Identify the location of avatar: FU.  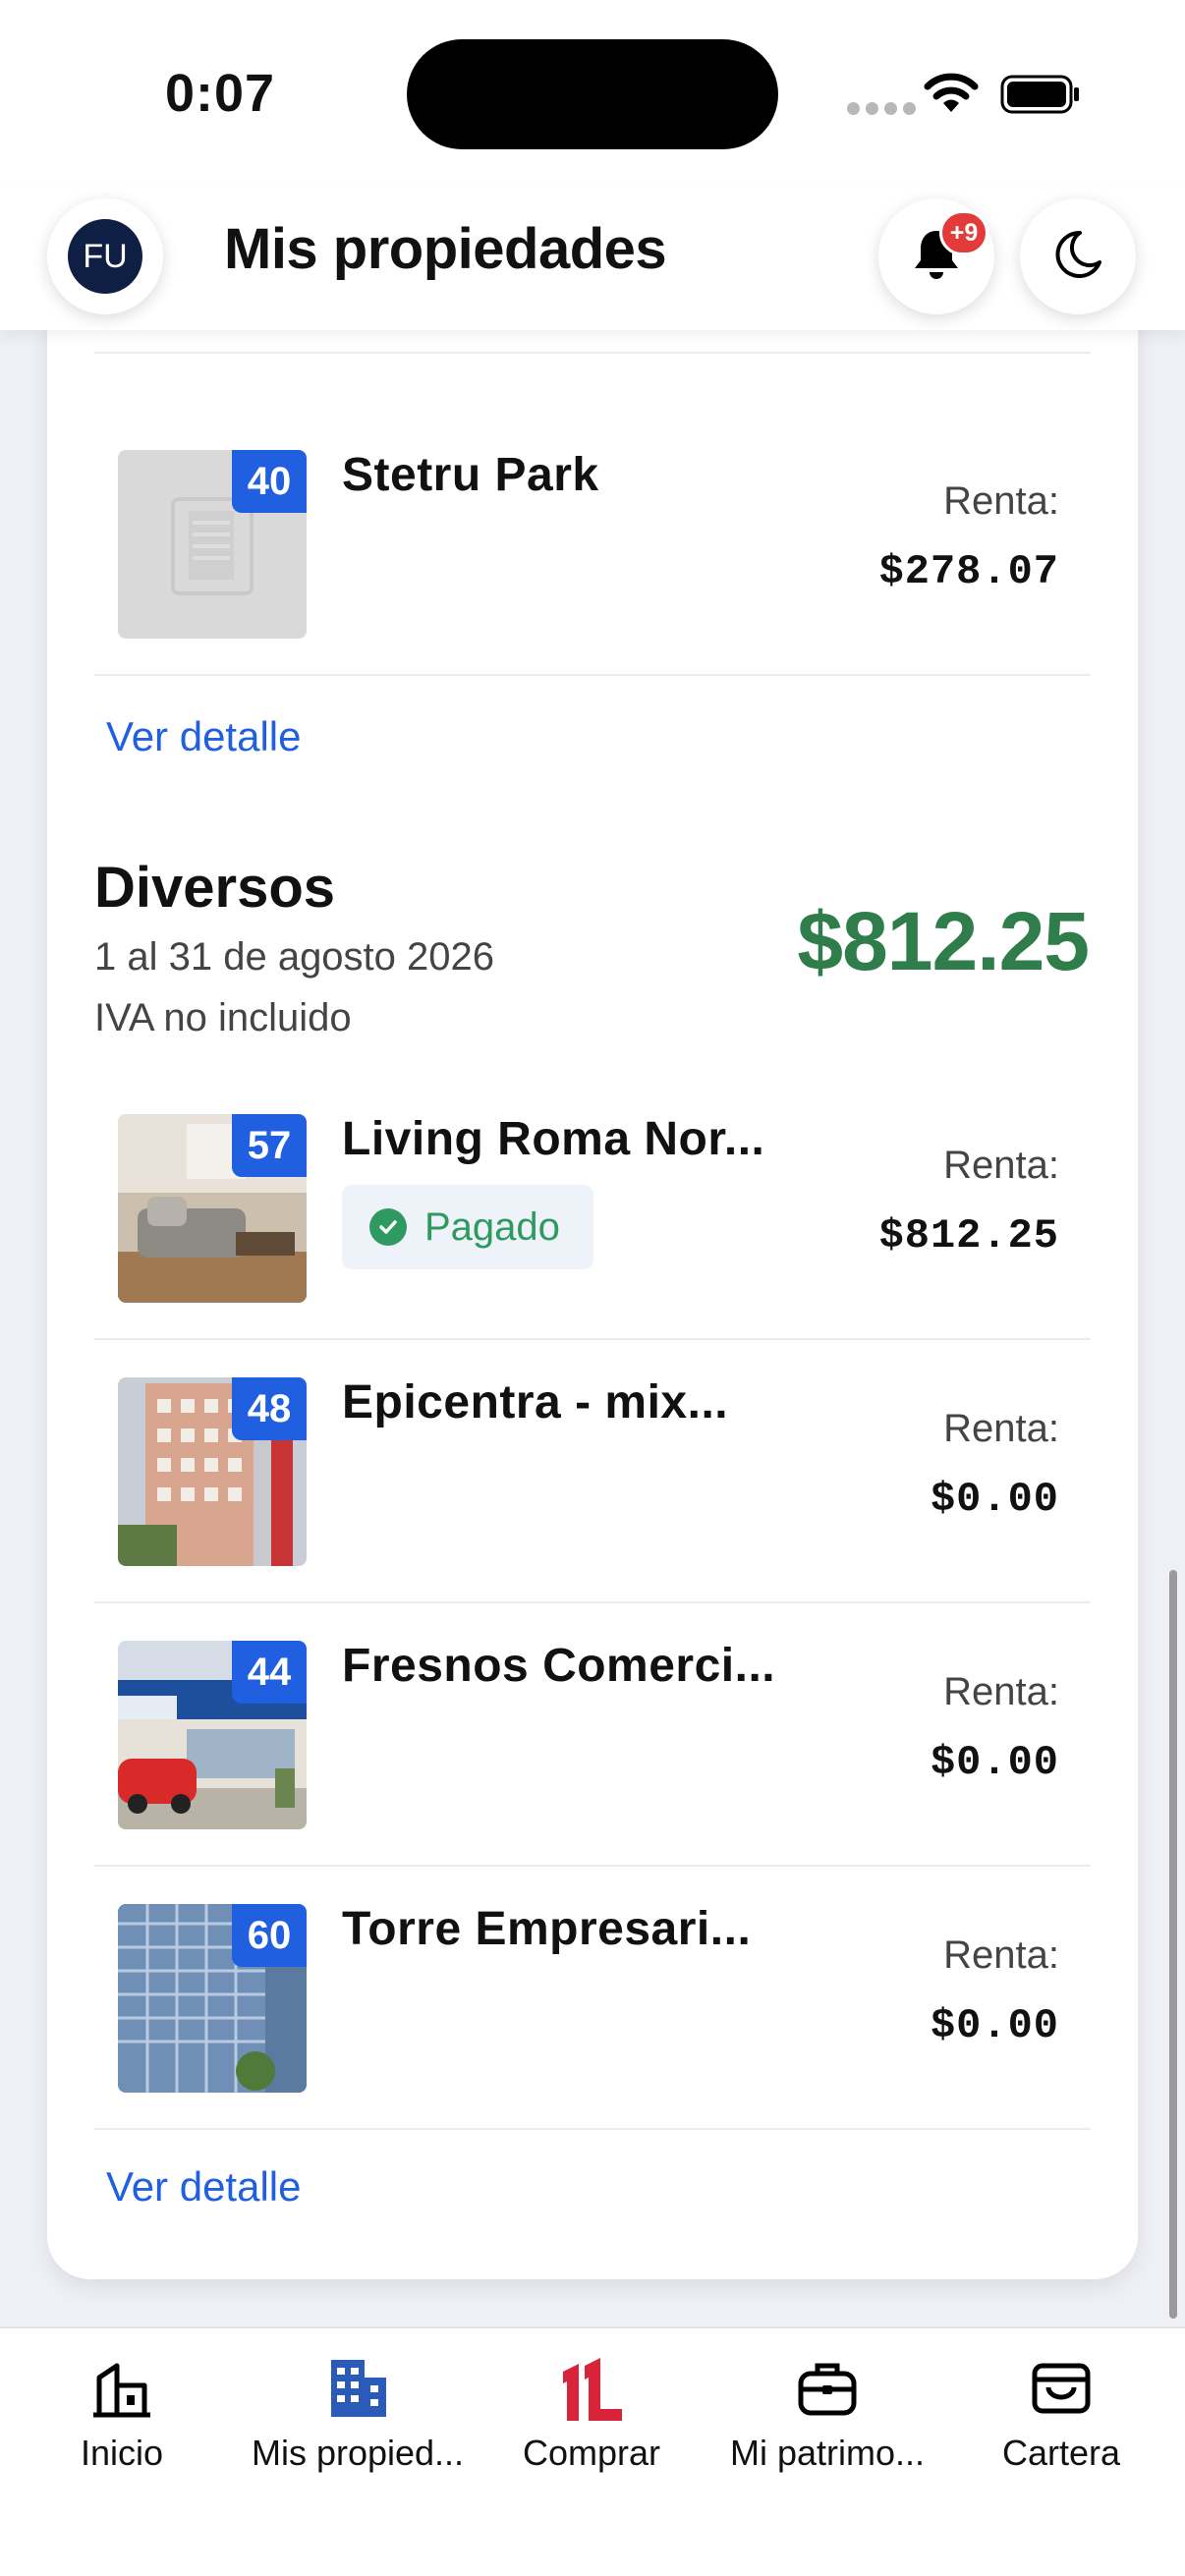
(105, 256).